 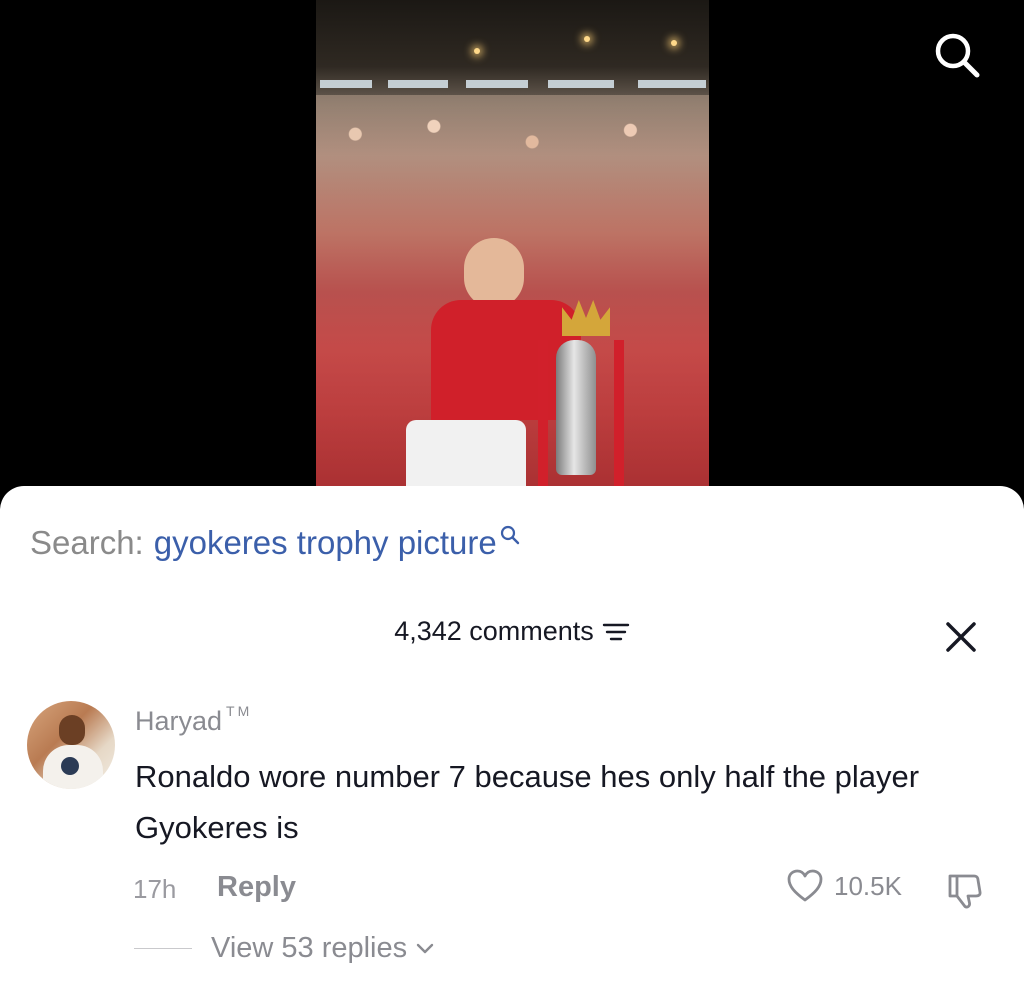 I want to click on comment-time: 17h, so click(x=155, y=889).